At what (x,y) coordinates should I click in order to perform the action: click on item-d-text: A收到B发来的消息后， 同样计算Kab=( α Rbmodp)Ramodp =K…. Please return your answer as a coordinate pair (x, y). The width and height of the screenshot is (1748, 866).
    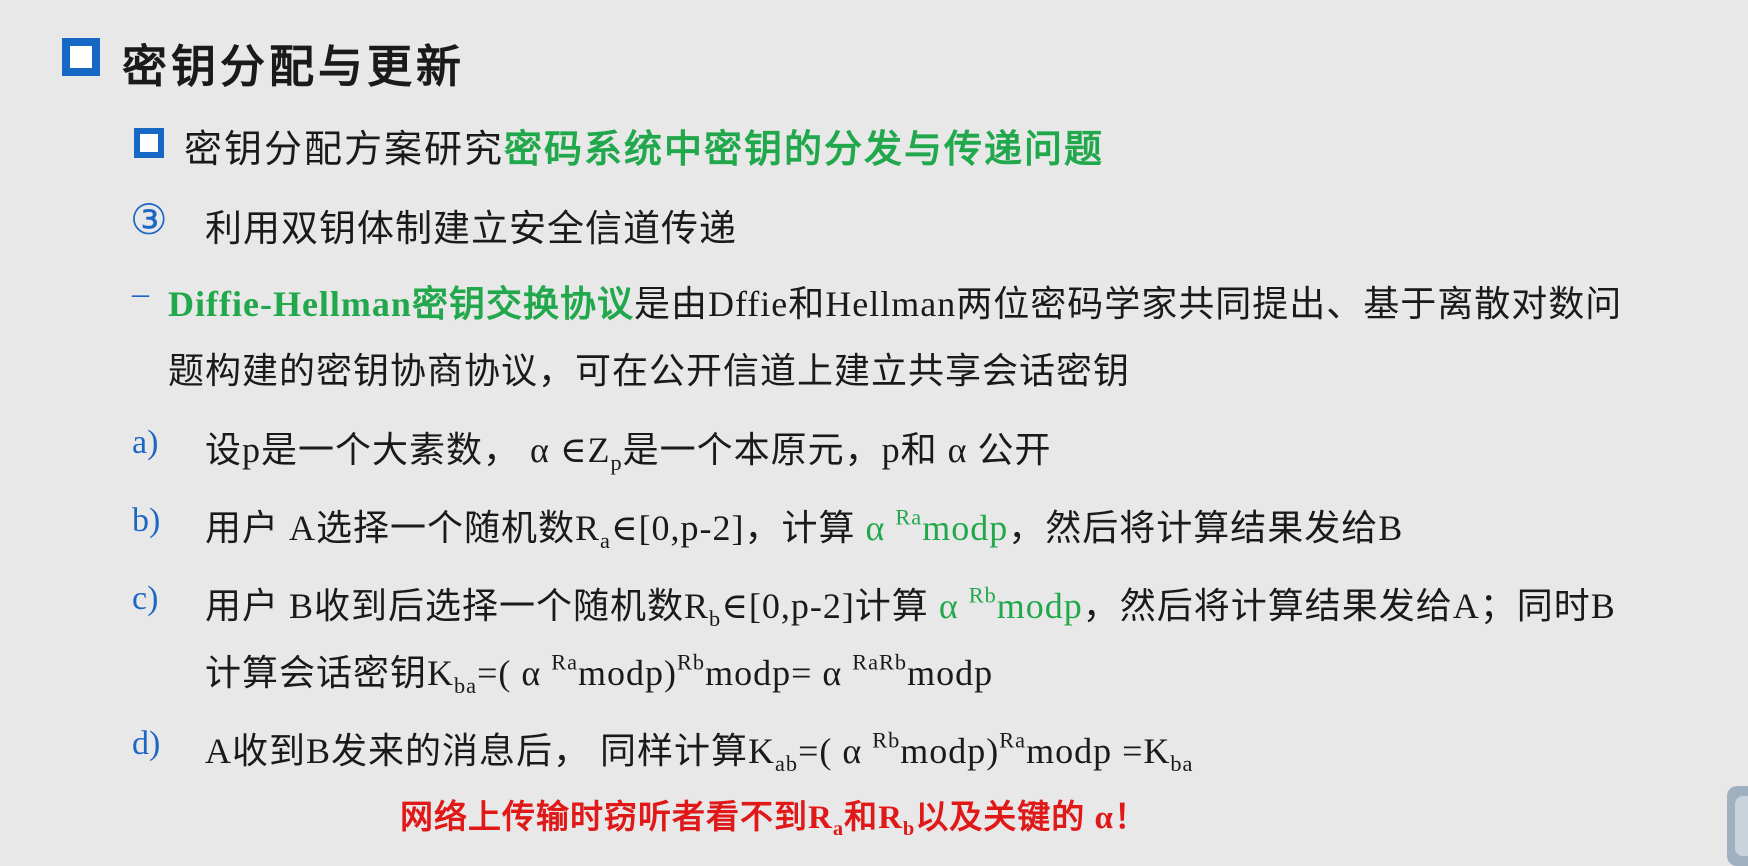
    Looking at the image, I should click on (699, 749).